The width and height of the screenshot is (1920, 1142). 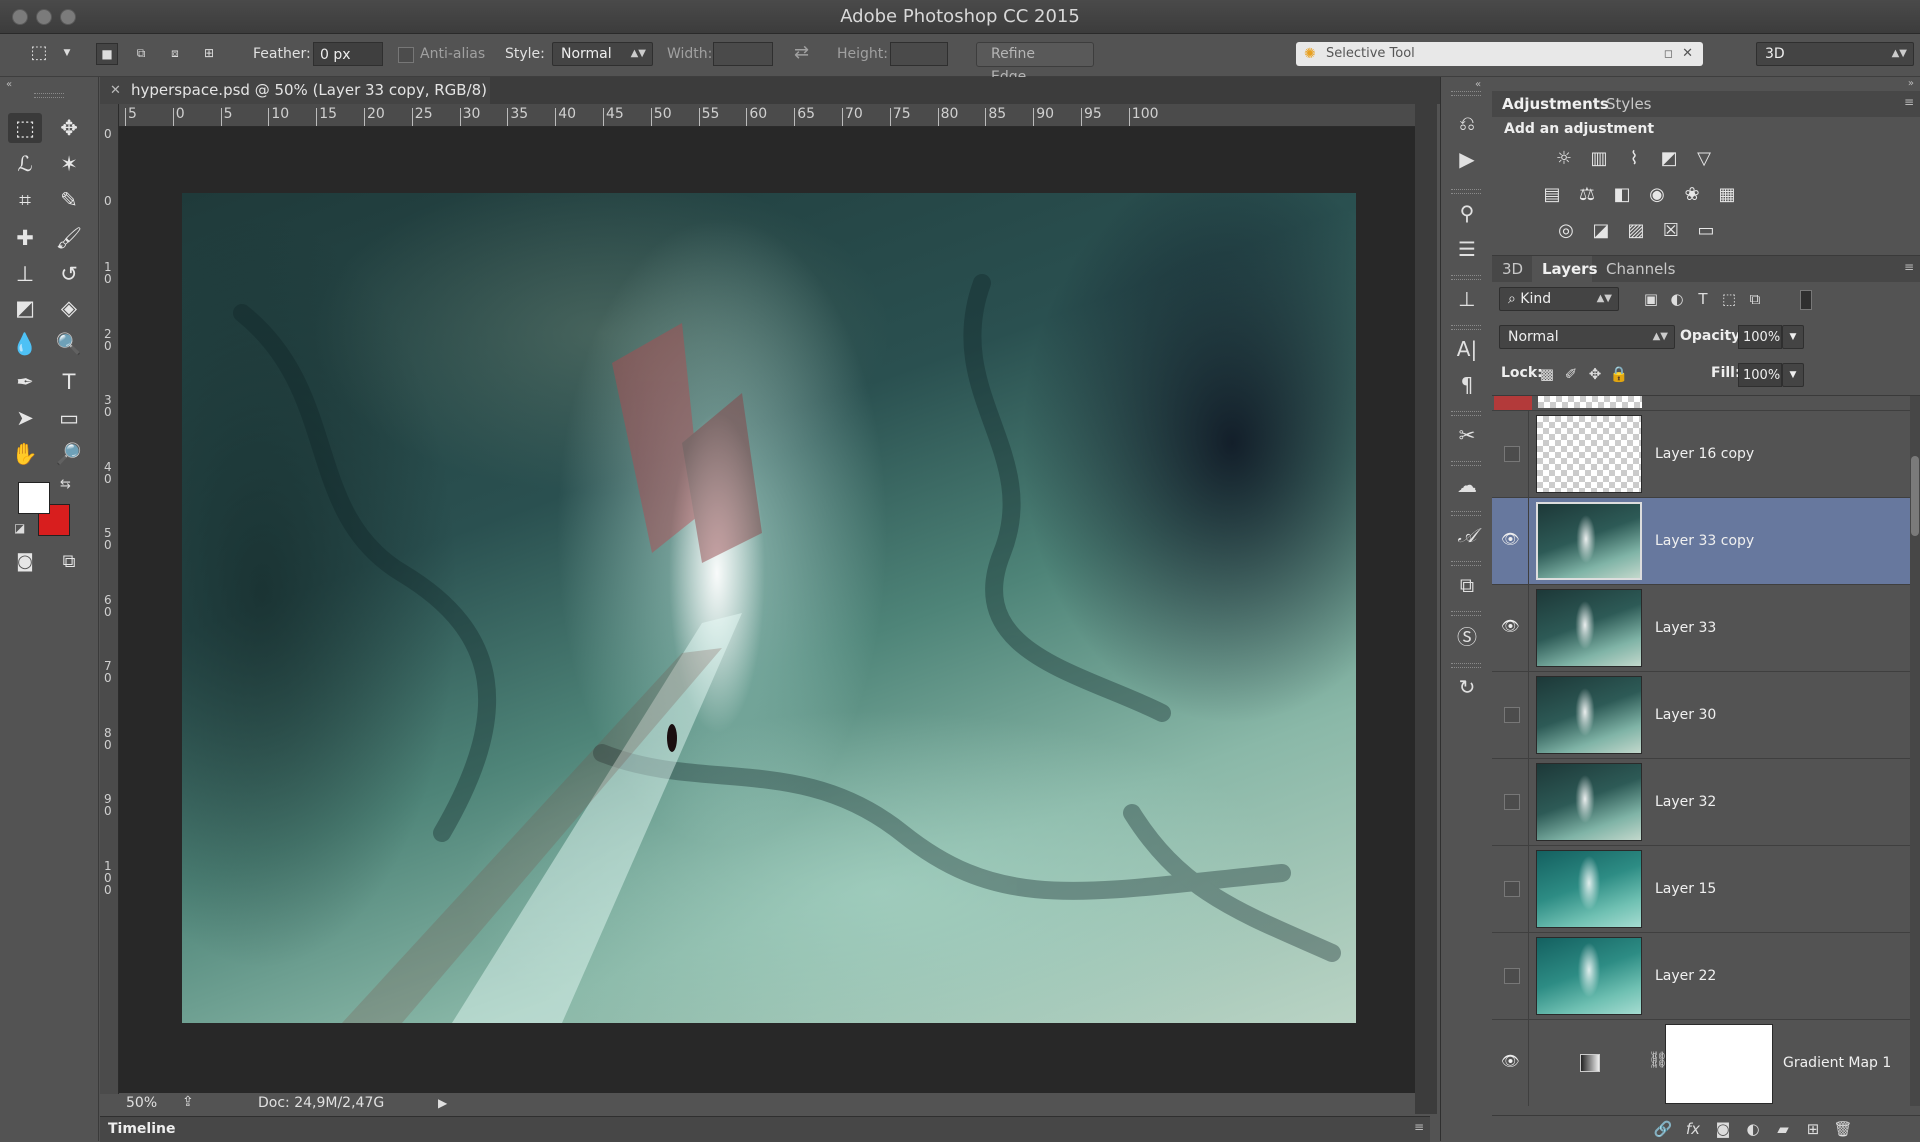 I want to click on eyedropper-tool-icon: ✎, so click(x=69, y=200).